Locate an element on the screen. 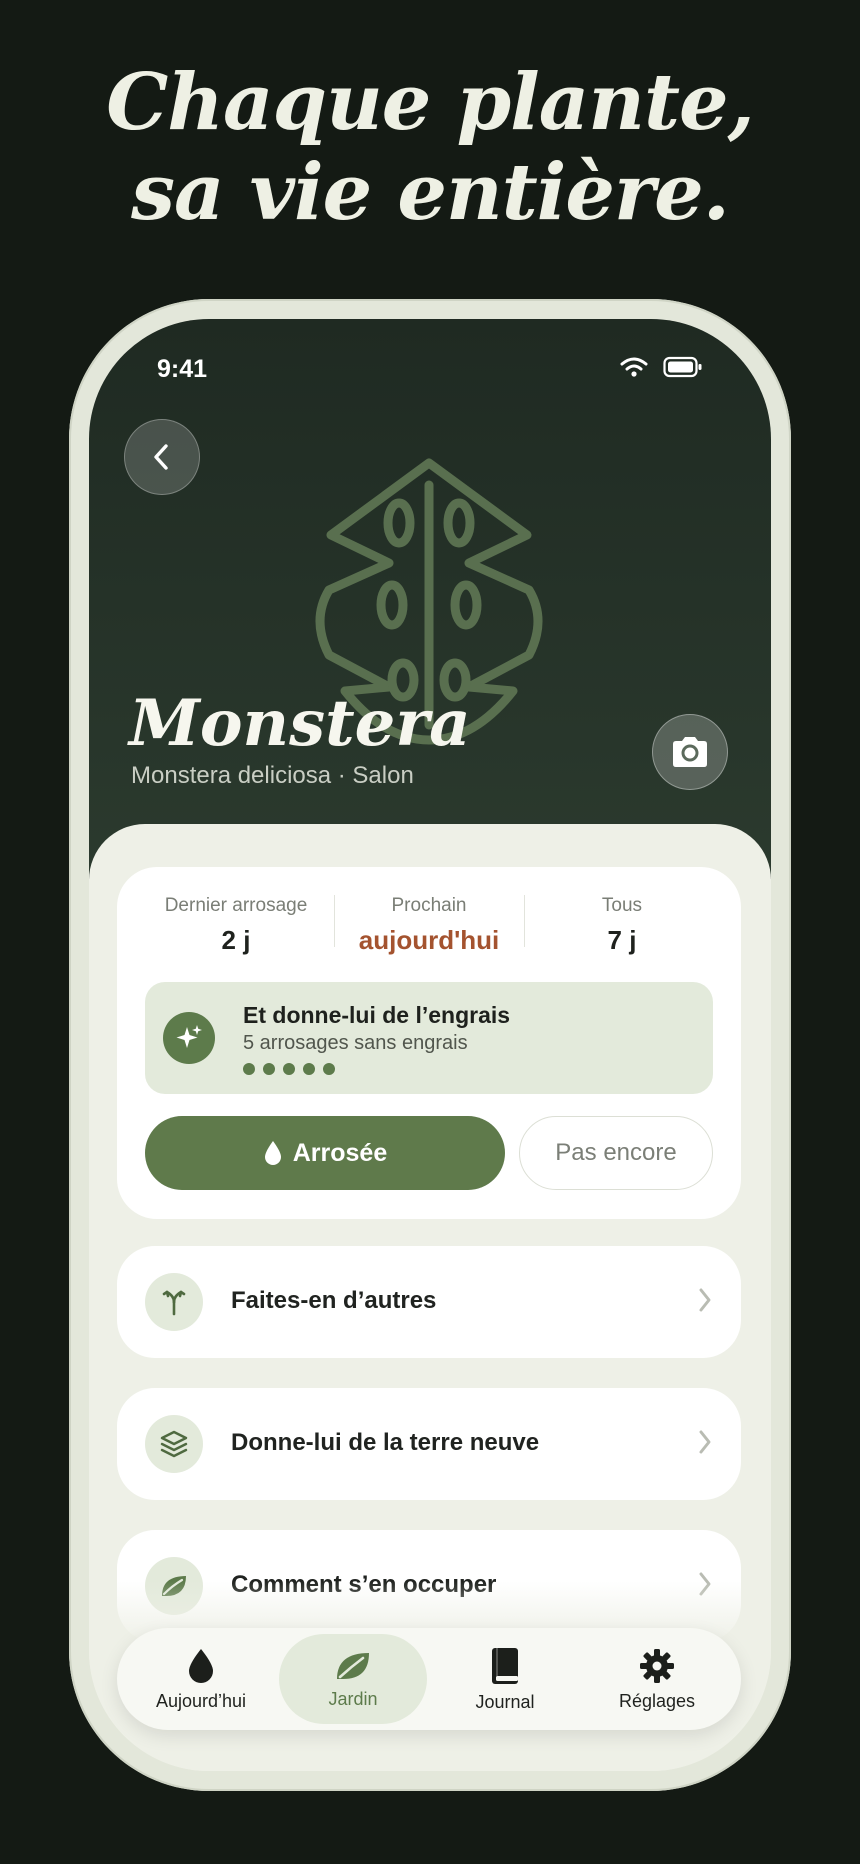 Image resolution: width=860 pixels, height=1864 pixels. back-button is located at coordinates (162, 457).